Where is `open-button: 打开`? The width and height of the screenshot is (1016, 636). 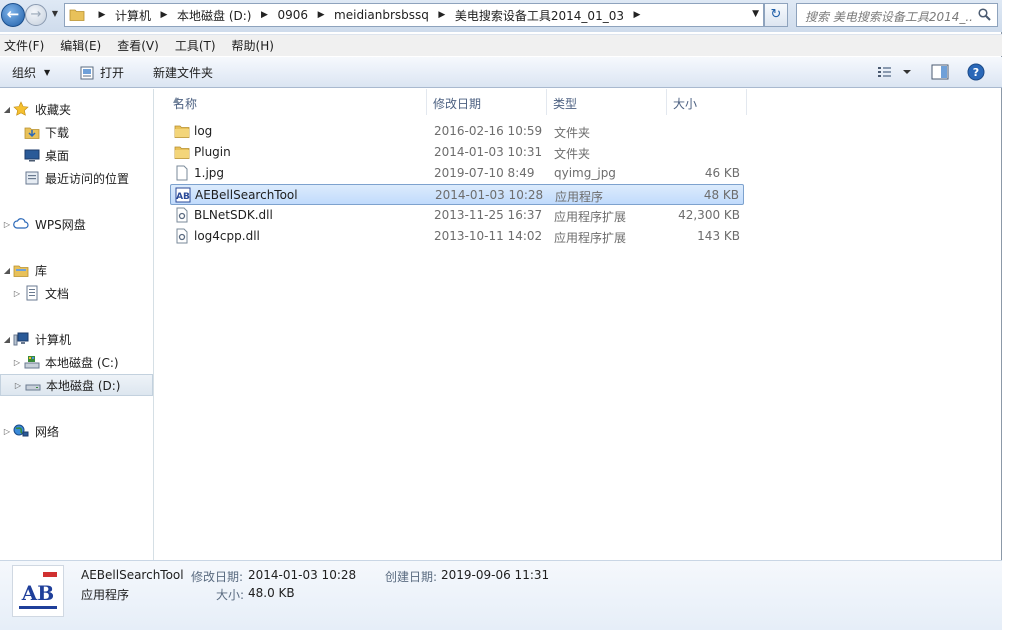
open-button: 打开 is located at coordinates (102, 72).